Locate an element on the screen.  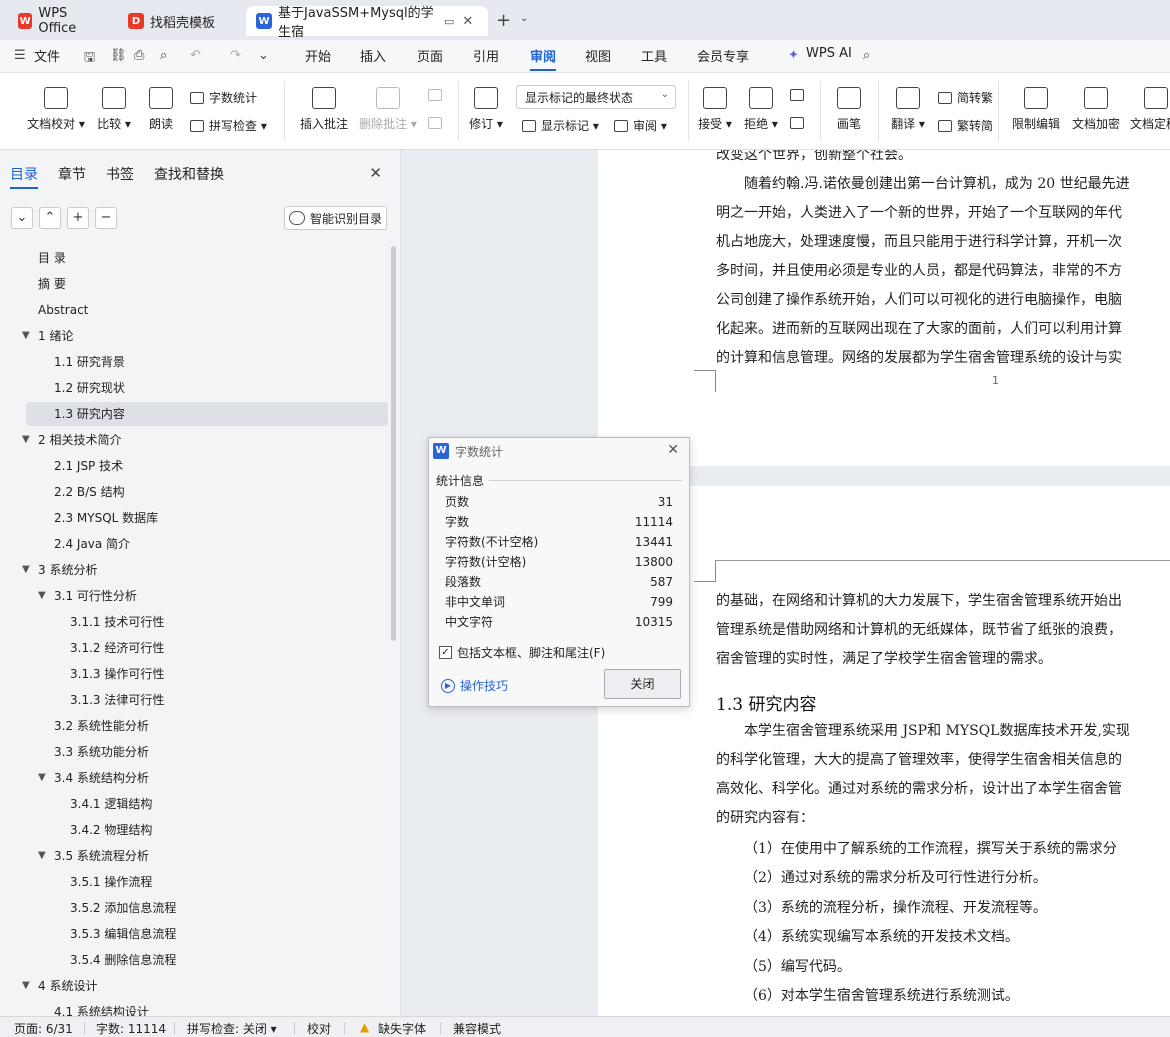
toc-item: 4.1 系统结构设计 is located at coordinates (101, 1008).